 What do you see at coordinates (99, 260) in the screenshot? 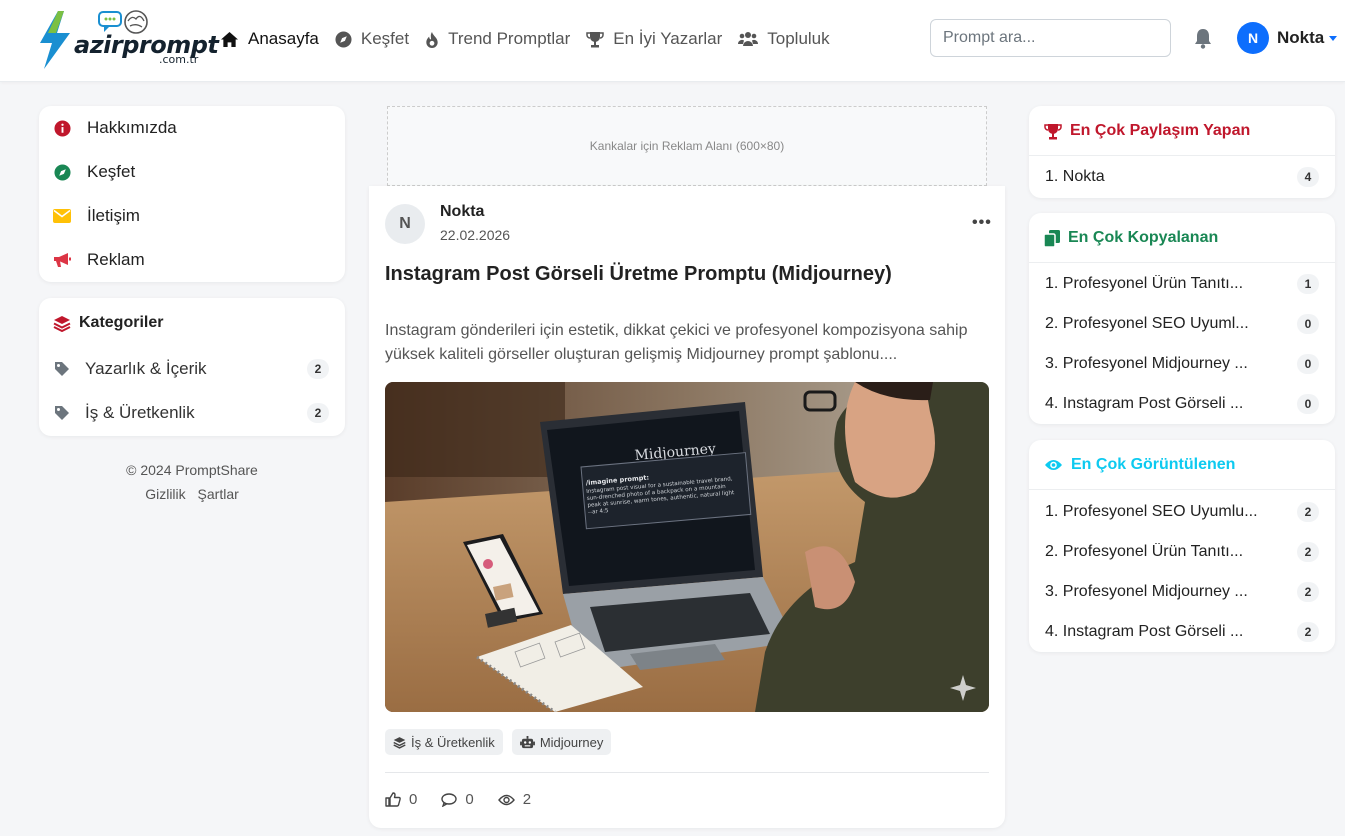
I see `sidebar-item-ads: Reklam` at bounding box center [99, 260].